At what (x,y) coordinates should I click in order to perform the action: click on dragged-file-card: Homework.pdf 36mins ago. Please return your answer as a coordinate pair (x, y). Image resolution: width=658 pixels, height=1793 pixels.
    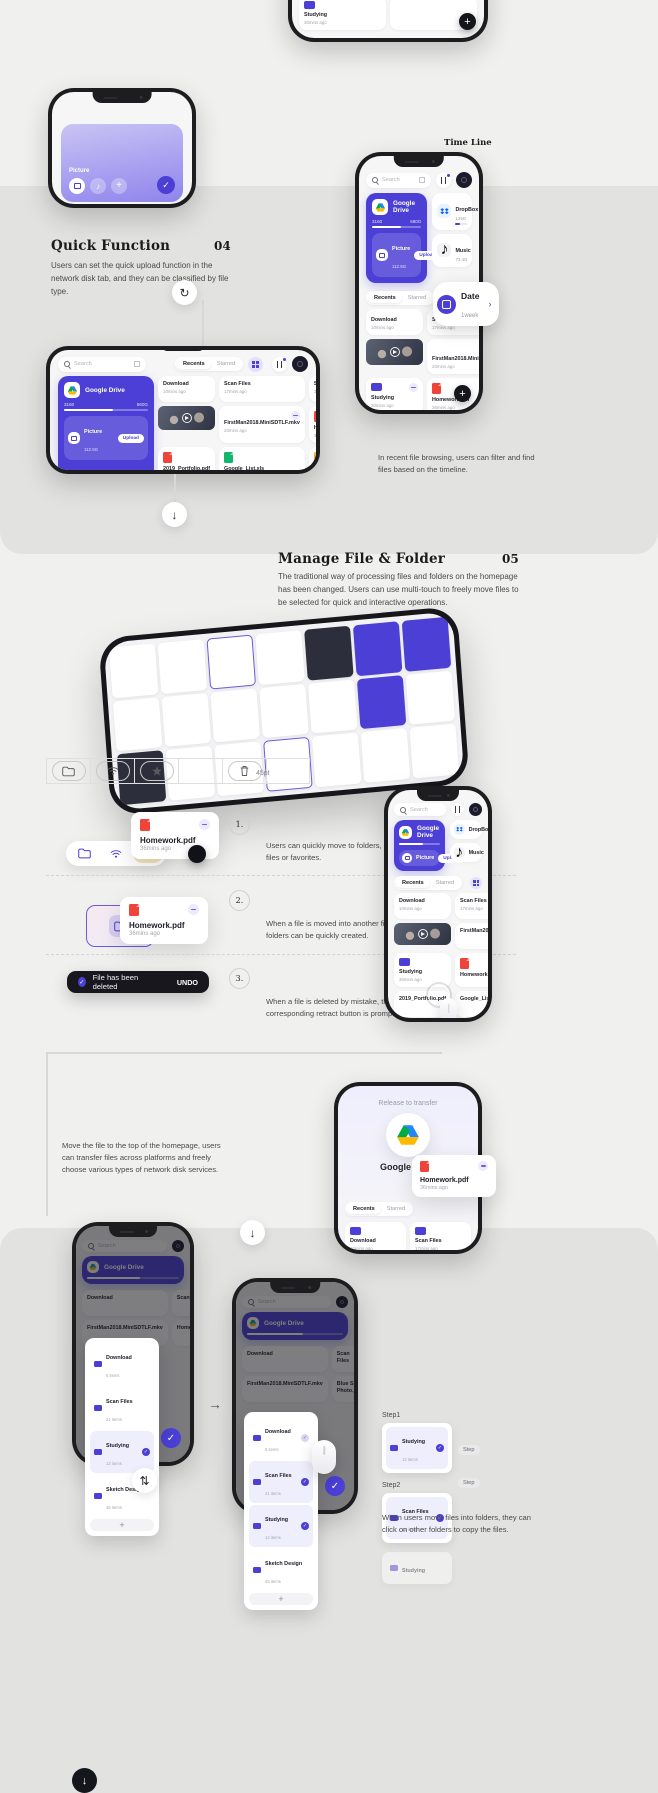
    Looking at the image, I should click on (164, 920).